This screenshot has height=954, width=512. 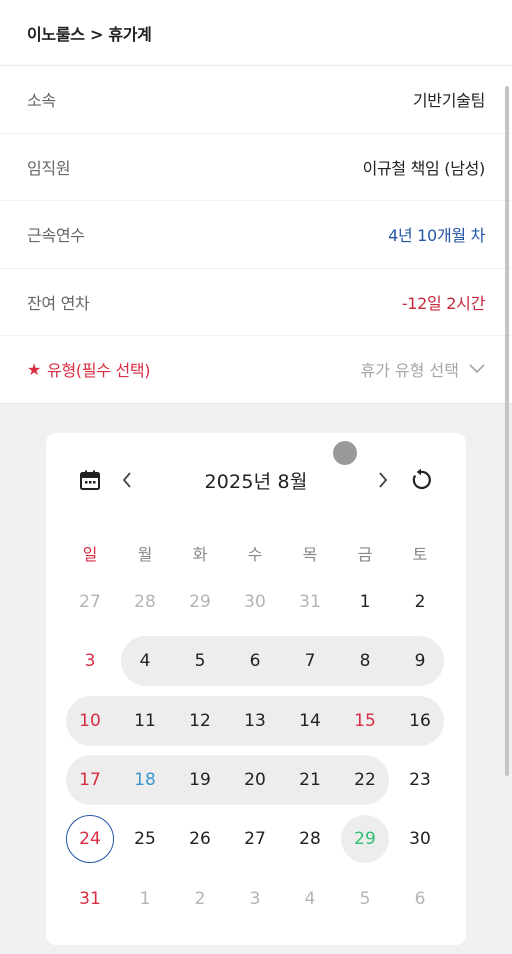 What do you see at coordinates (310, 554) in the screenshot?
I see `weekday-label: 목` at bounding box center [310, 554].